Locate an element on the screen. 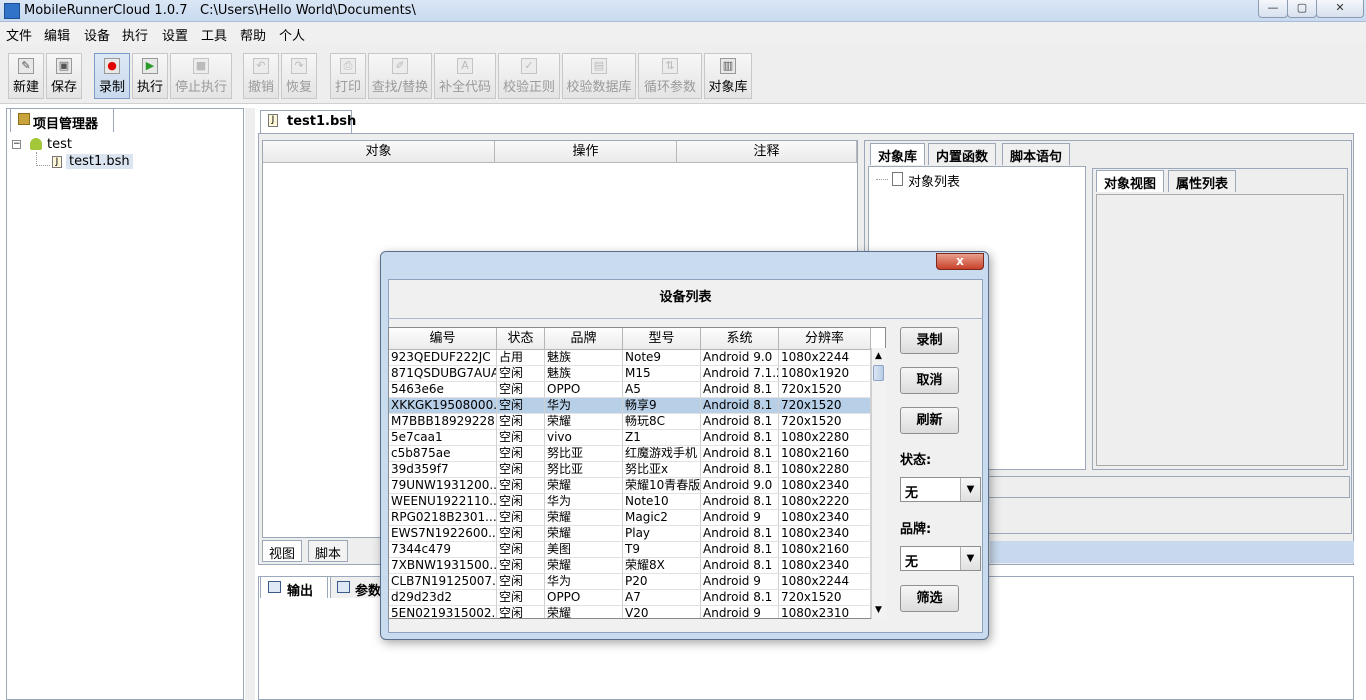 The height and width of the screenshot is (700, 1366). table-row: 7344c479 空闲 美图 T9 Android 8.1 1080x2160 is located at coordinates (630, 550).